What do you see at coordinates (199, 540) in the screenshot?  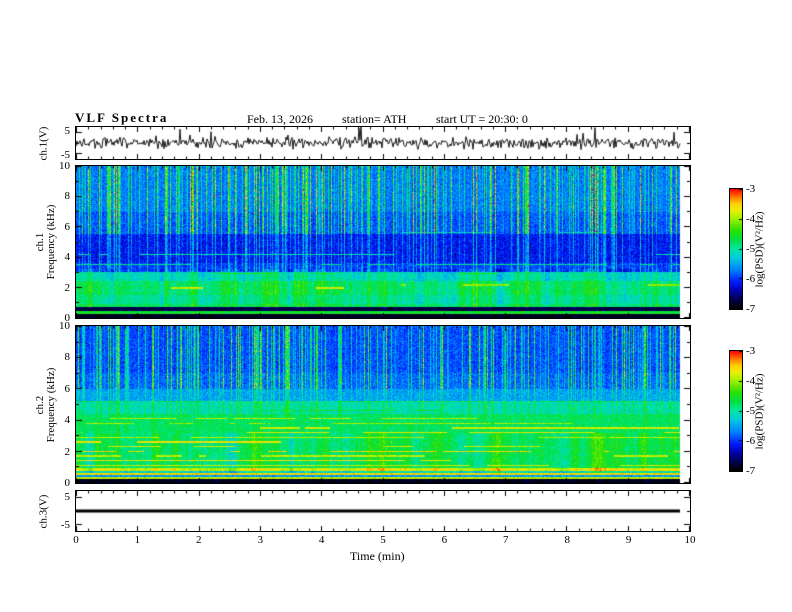 I see `x-axis-tick-label: 2` at bounding box center [199, 540].